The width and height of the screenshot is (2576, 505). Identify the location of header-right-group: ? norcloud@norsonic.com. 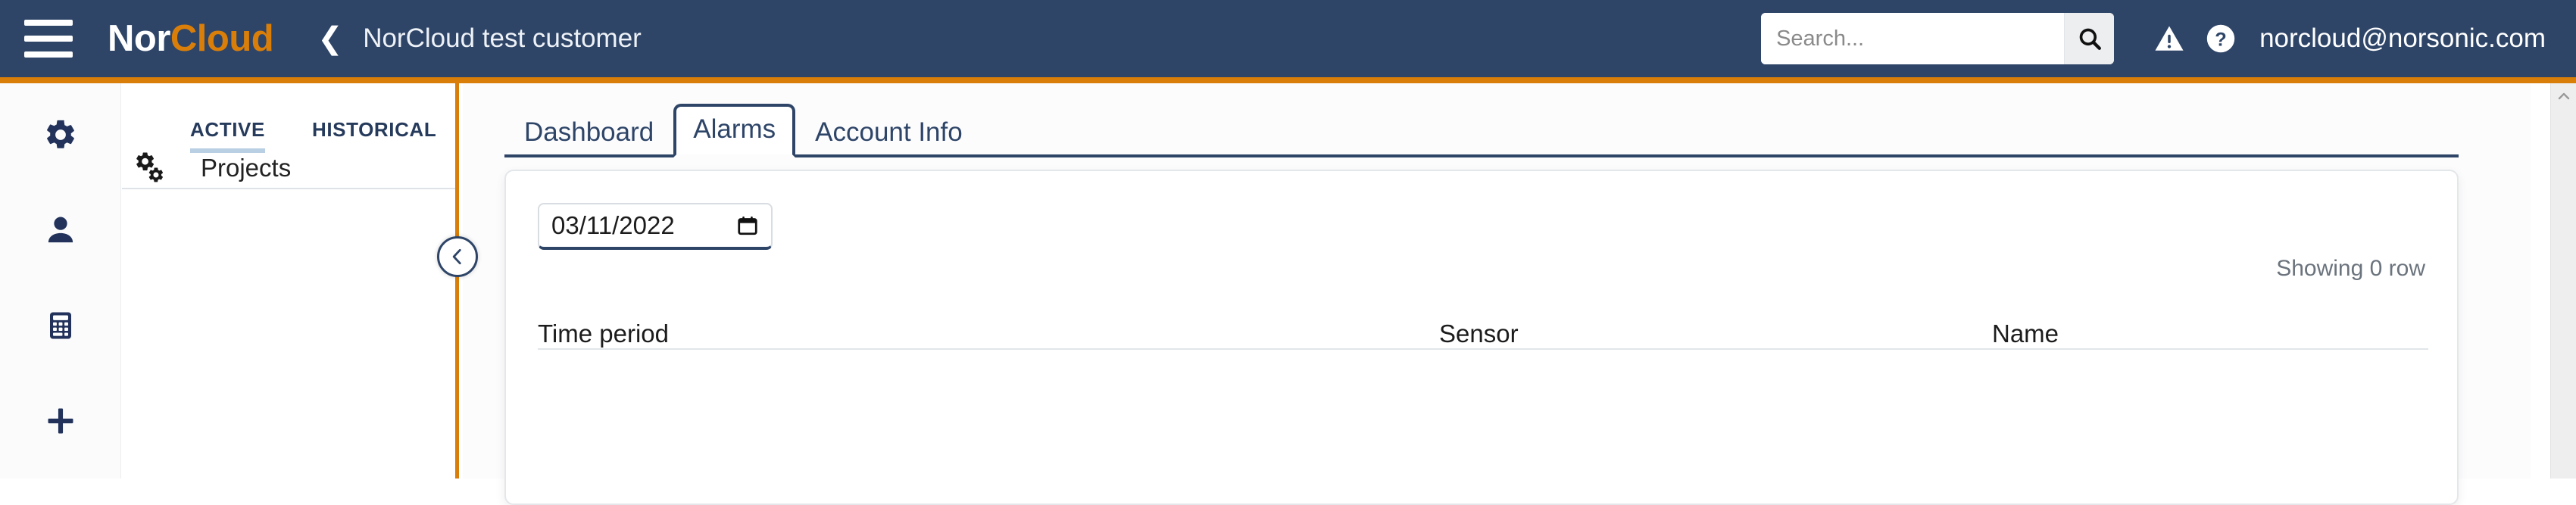
(2154, 38).